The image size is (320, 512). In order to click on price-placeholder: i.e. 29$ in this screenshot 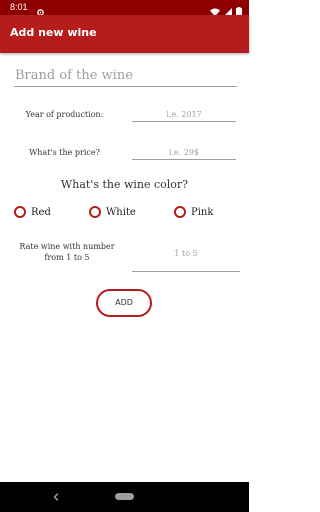, I will do `click(184, 152)`.